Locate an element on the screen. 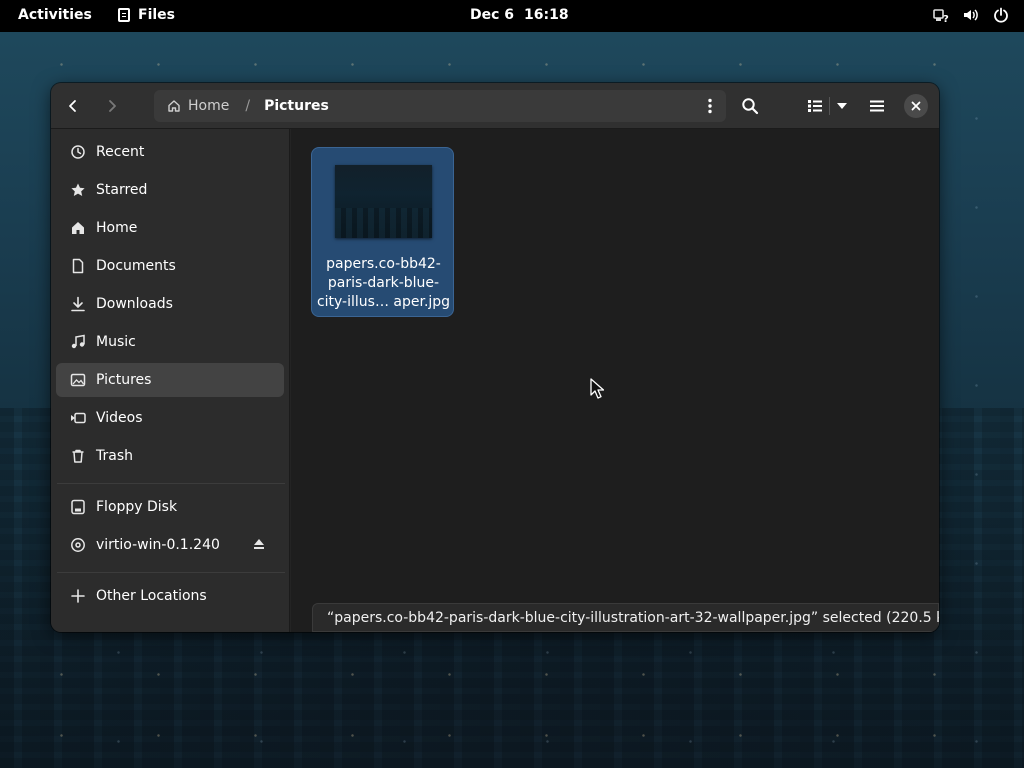  view-button-divider is located at coordinates (829, 106).